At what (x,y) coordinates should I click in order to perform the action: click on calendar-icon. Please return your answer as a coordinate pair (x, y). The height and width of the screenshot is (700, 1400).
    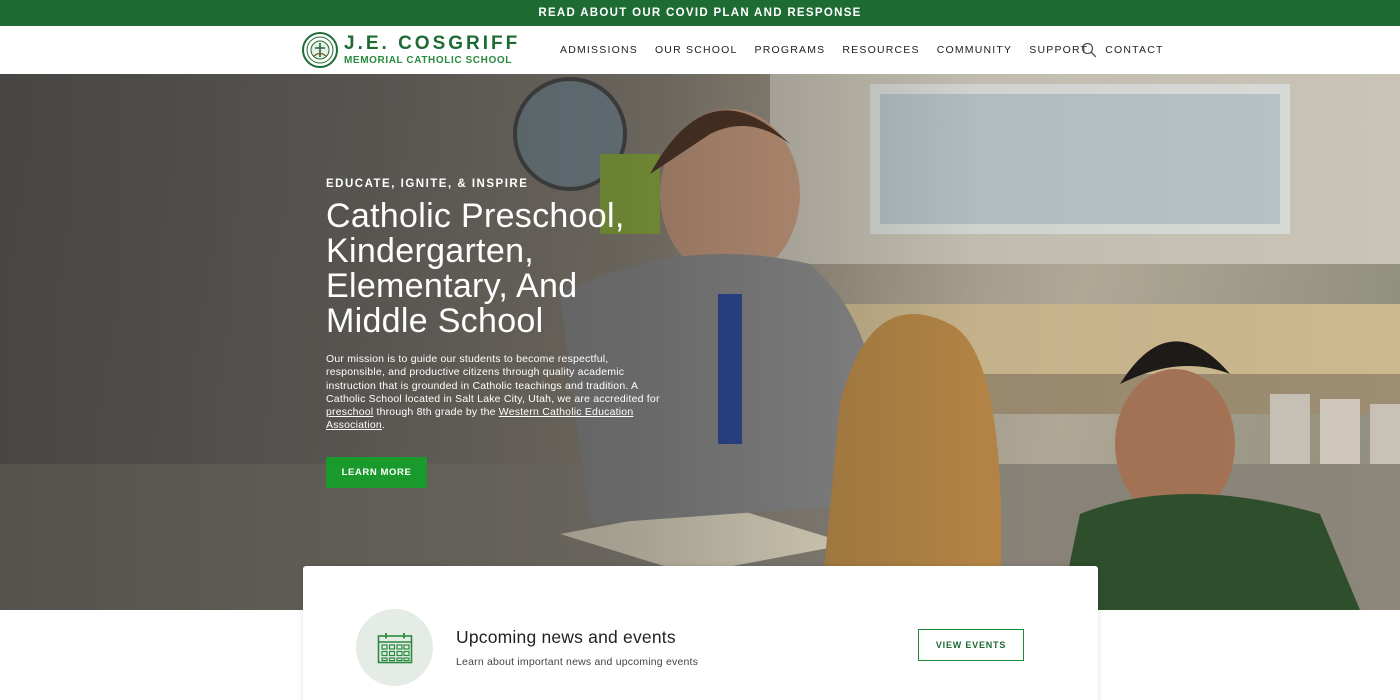
    Looking at the image, I should click on (394, 647).